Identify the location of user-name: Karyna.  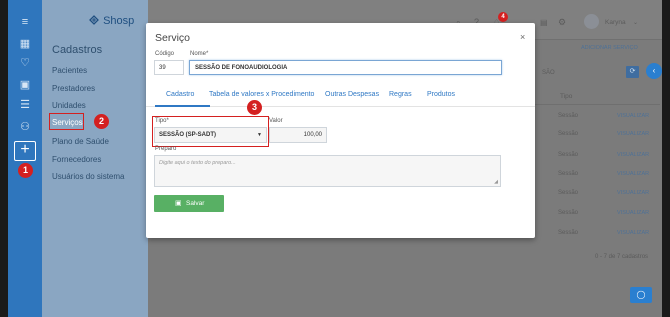
(615, 22).